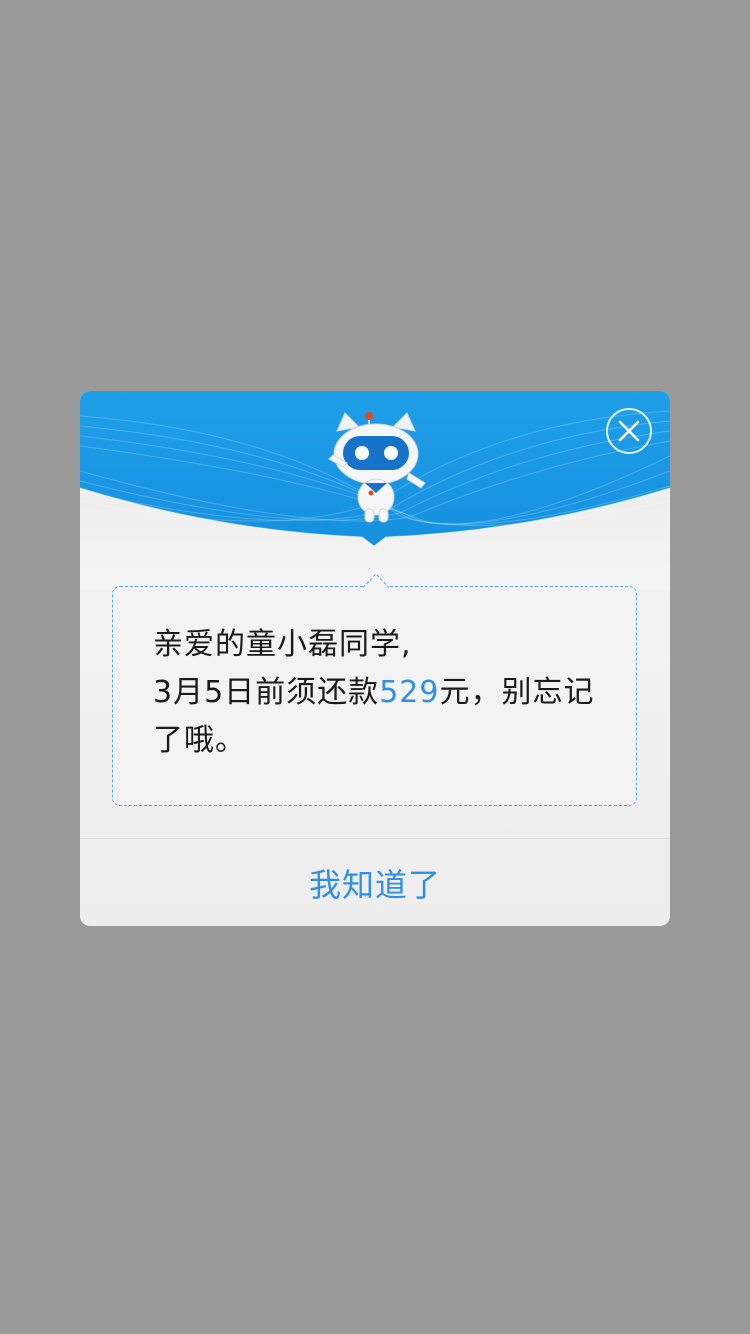 This screenshot has height=1334, width=750. I want to click on closing-line: 了哦。, so click(199, 740).